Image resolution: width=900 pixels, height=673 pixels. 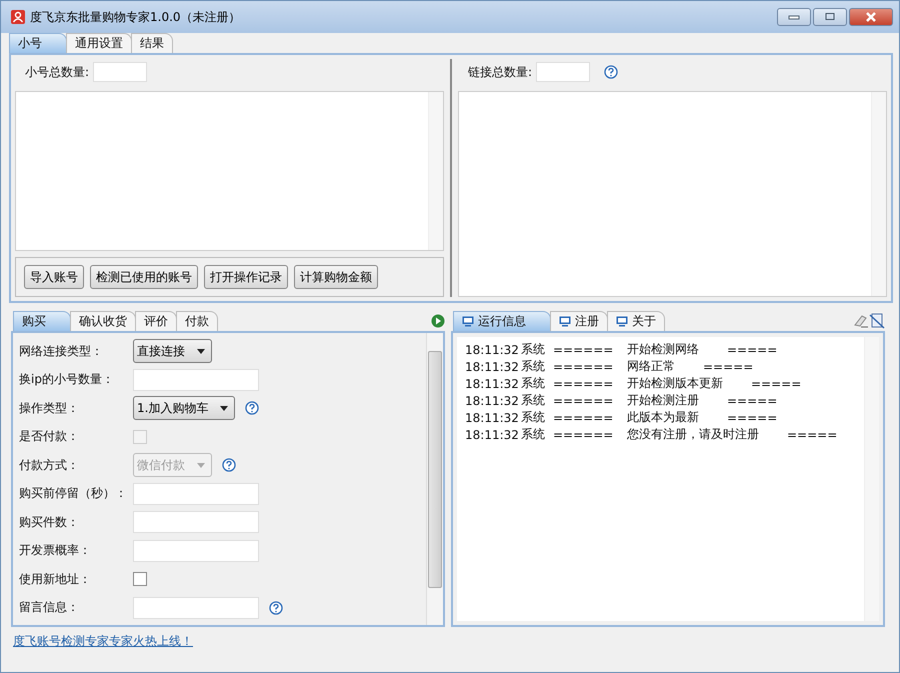 What do you see at coordinates (172, 351) in the screenshot?
I see `dropdown: 直接连接` at bounding box center [172, 351].